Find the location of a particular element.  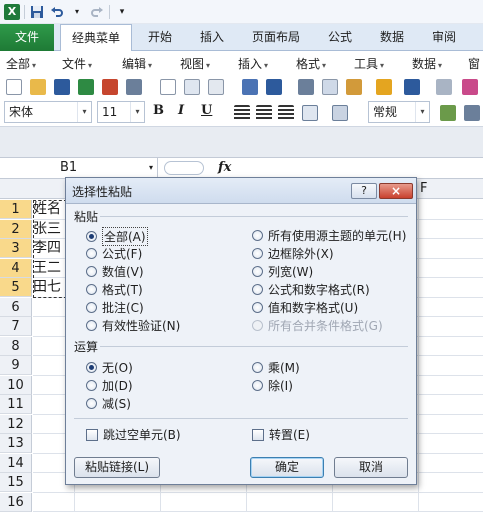

format-painter-icon is located at coordinates (384, 87).